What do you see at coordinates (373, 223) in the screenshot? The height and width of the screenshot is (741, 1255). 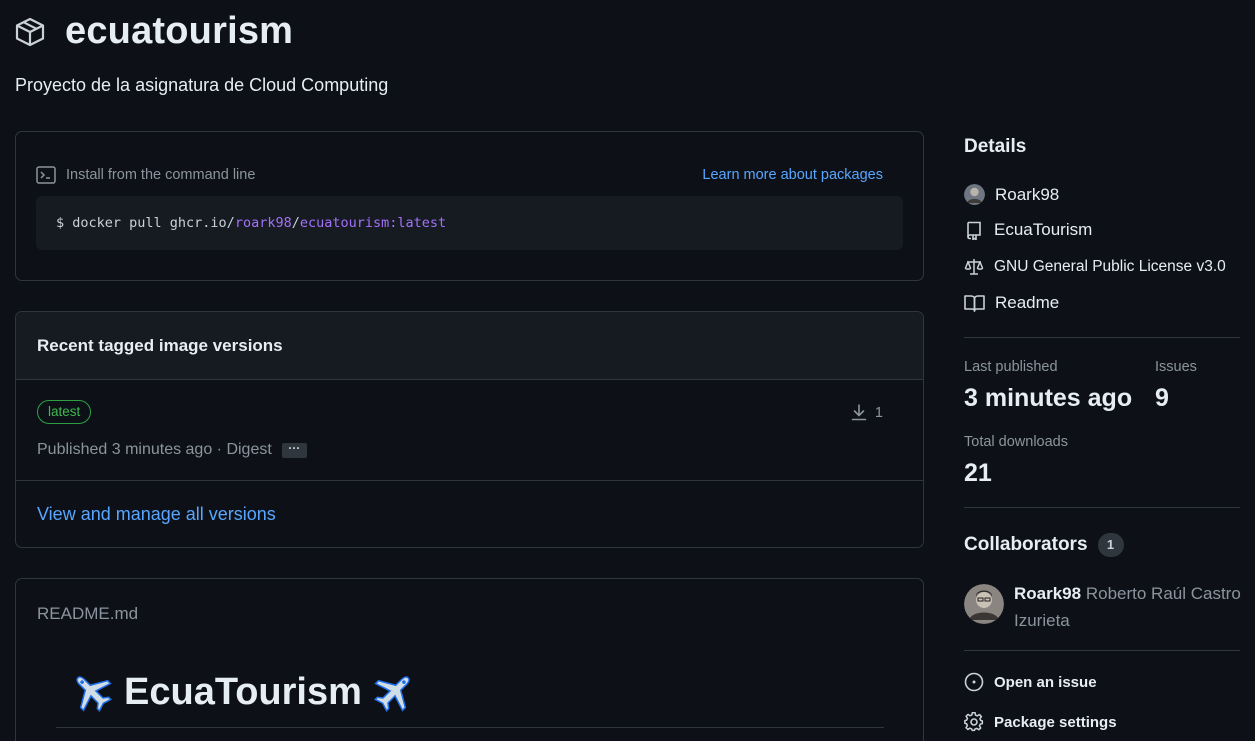 I see `command-repo: ecuatourism:latest` at bounding box center [373, 223].